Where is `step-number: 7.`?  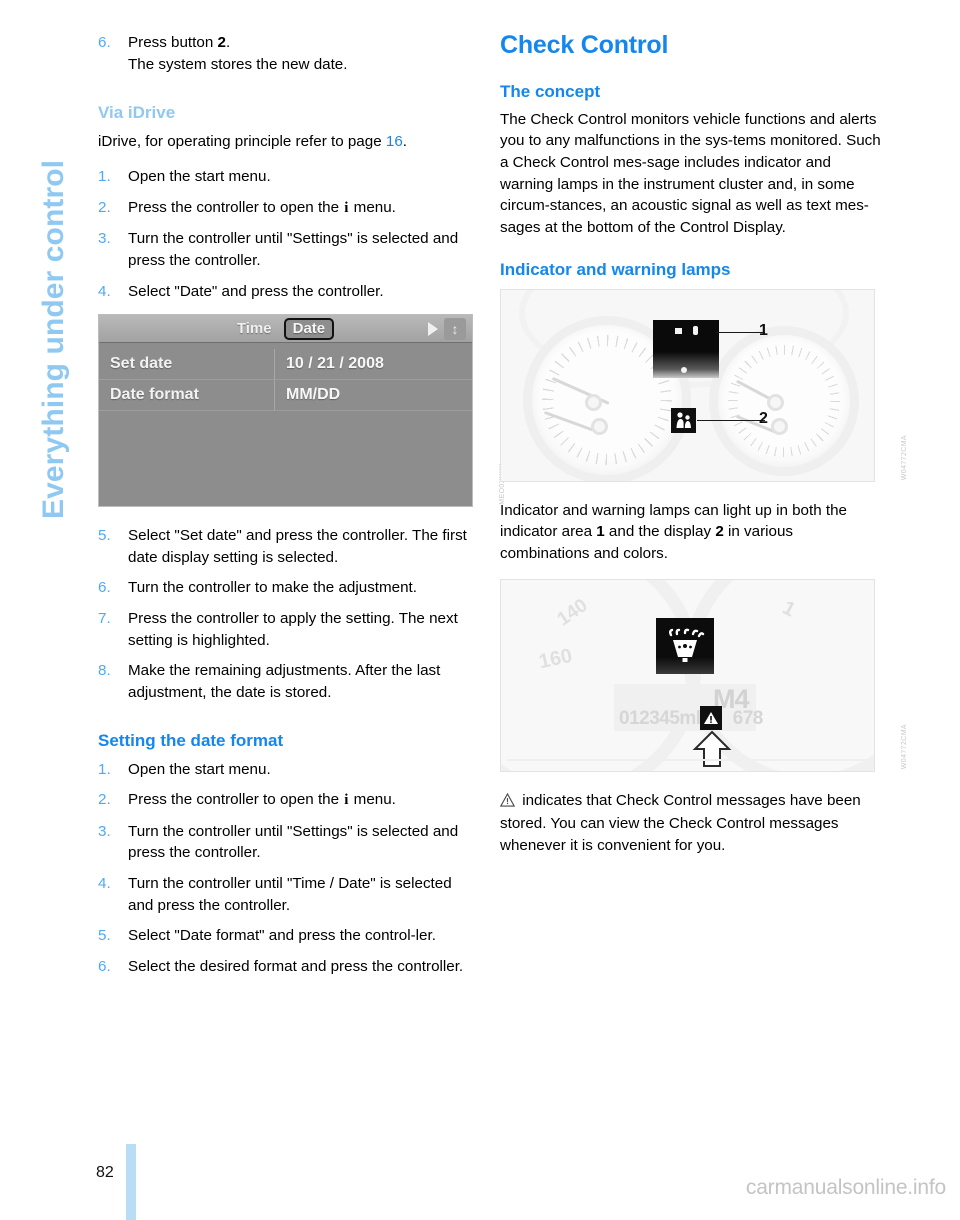
step-number: 7. is located at coordinates (104, 618).